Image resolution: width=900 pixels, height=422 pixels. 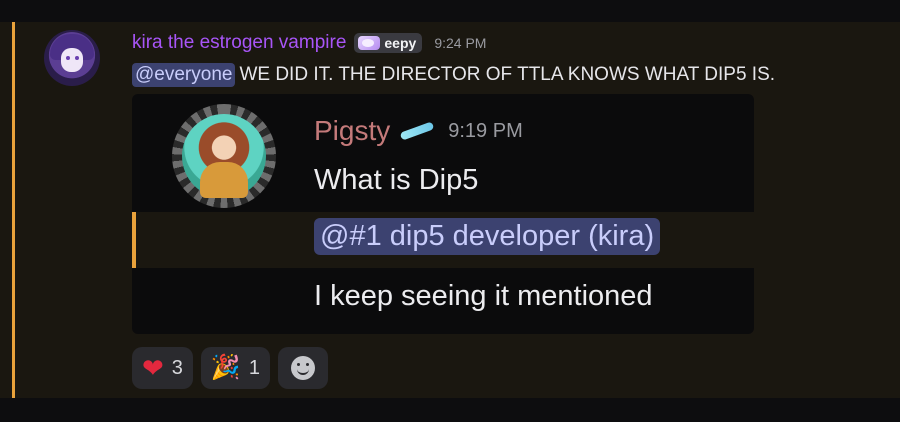 What do you see at coordinates (460, 43) in the screenshot?
I see `timestamp: 9:24 PM` at bounding box center [460, 43].